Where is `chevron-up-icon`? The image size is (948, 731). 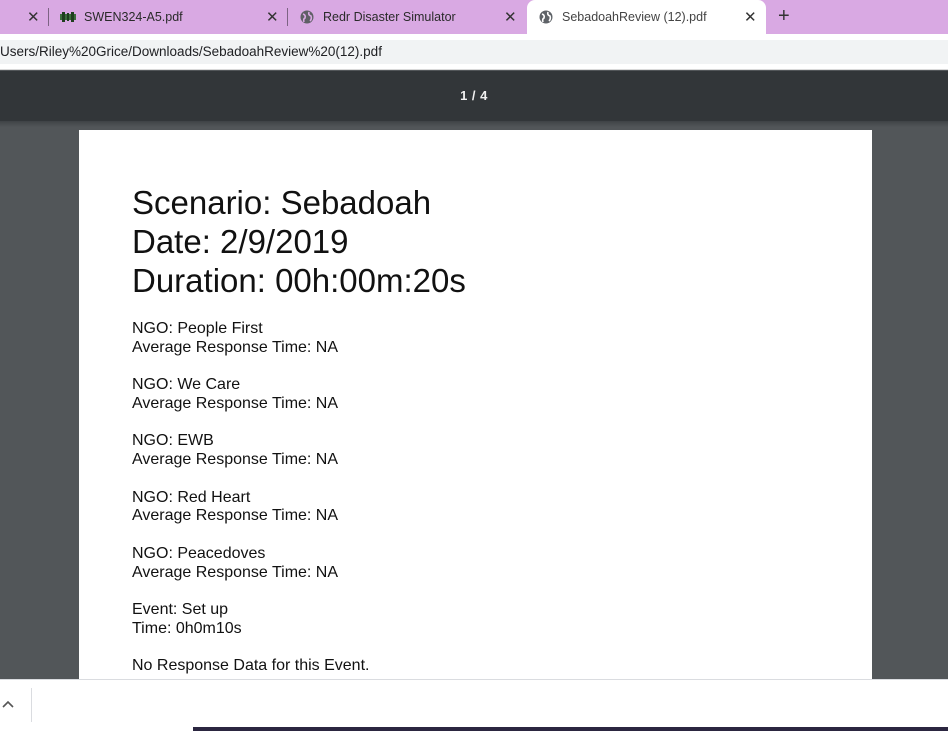
chevron-up-icon is located at coordinates (8, 704).